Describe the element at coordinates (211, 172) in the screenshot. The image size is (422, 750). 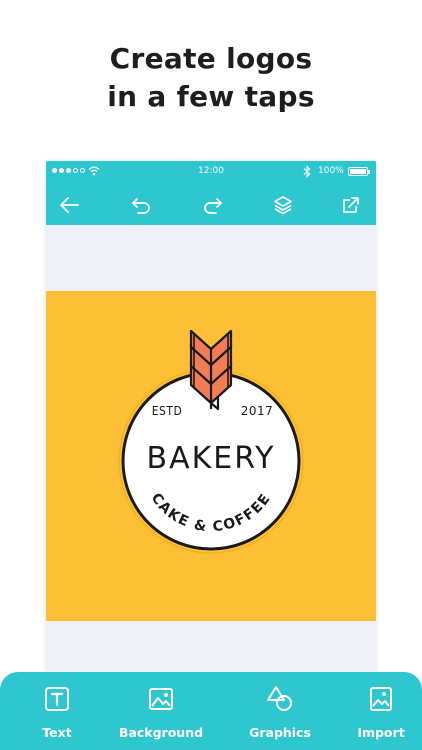
I see `status-bar: 12:00 100%` at that location.